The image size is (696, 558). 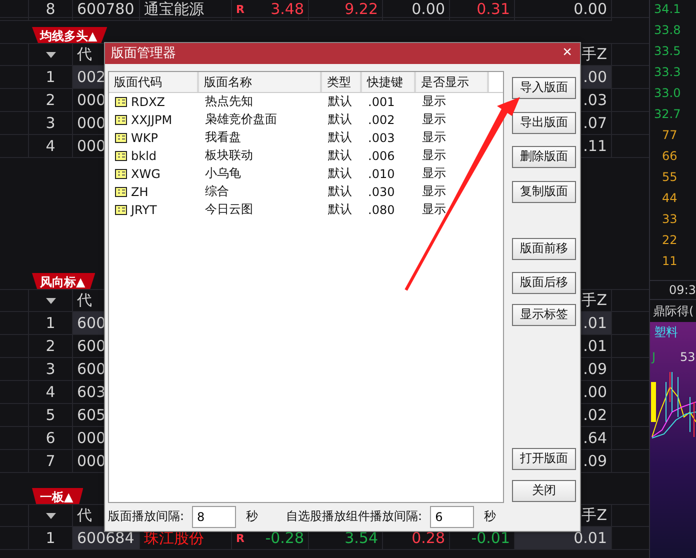 What do you see at coordinates (342, 82) in the screenshot?
I see `column-header: 类型` at bounding box center [342, 82].